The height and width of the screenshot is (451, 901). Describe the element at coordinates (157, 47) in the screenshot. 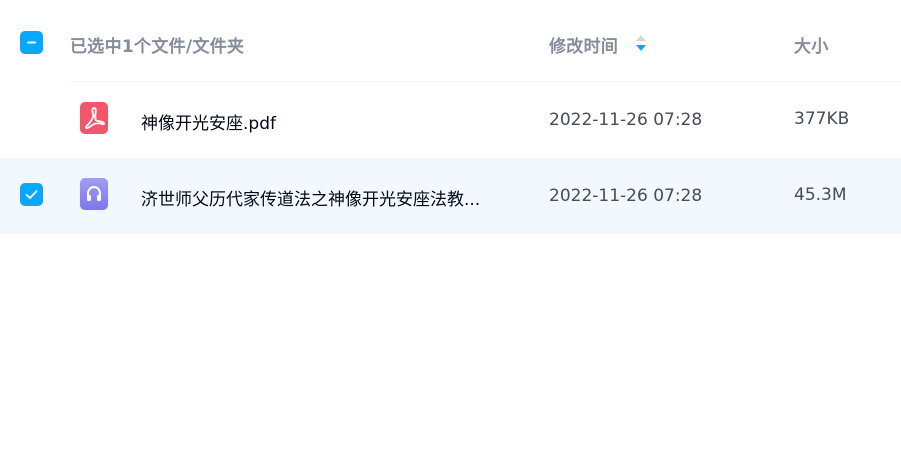

I see `selection-count-label: 已选中1个文件/文件夹` at that location.